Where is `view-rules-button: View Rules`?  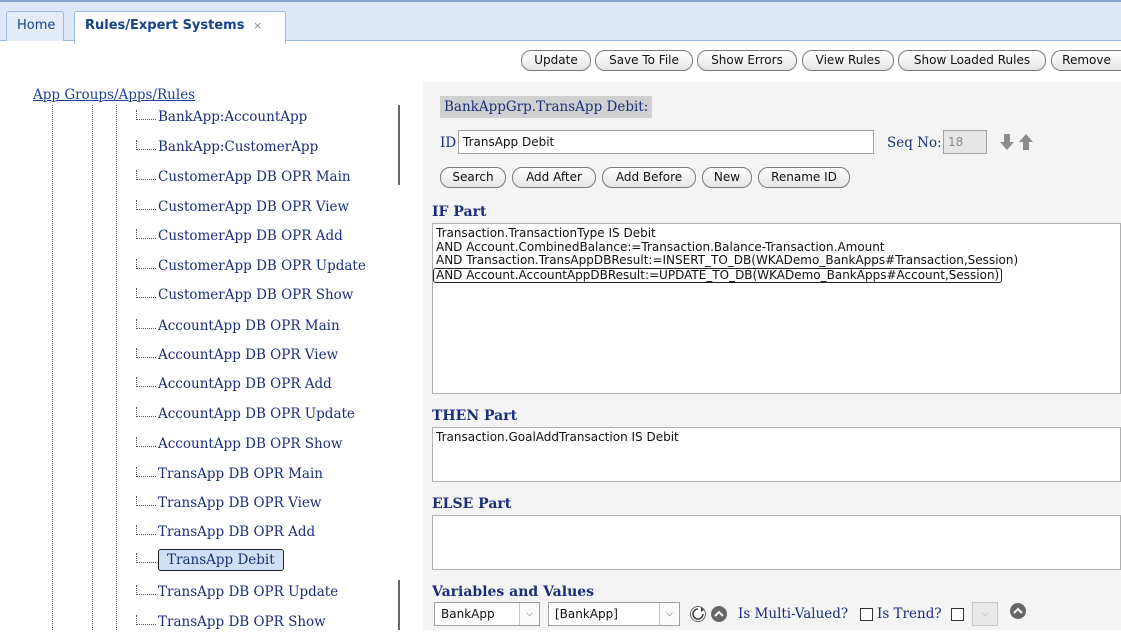
view-rules-button: View Rules is located at coordinates (848, 60).